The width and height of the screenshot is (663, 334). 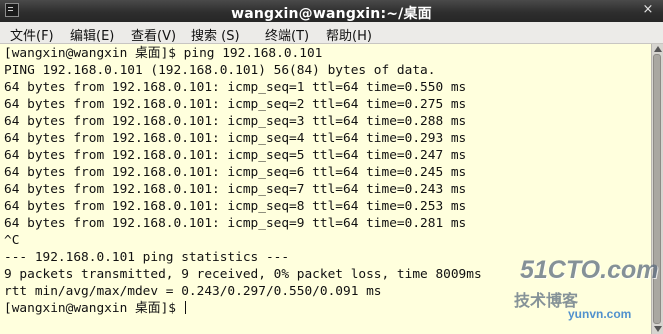 I want to click on window-title: wangxin@wangxin:~/桌面, so click(x=331, y=14).